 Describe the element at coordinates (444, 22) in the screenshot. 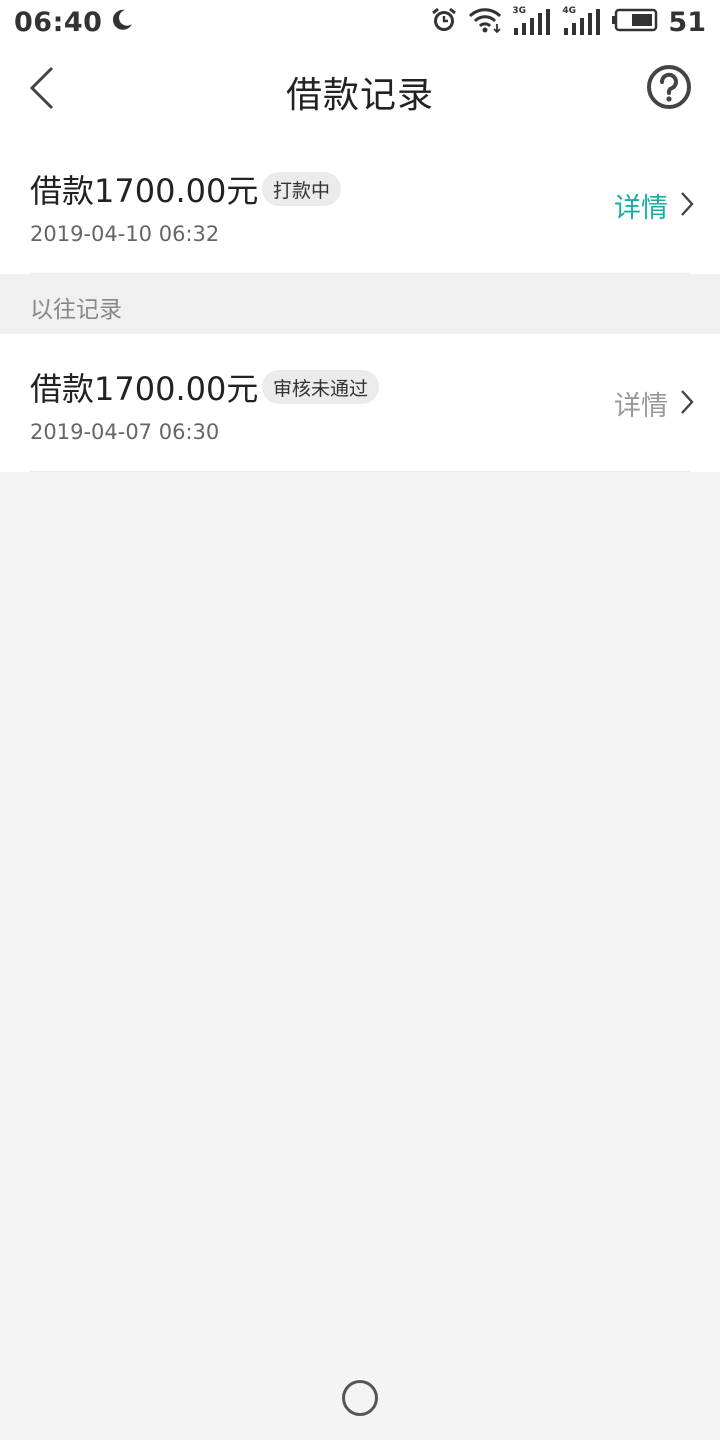

I see `alarm-icon` at that location.